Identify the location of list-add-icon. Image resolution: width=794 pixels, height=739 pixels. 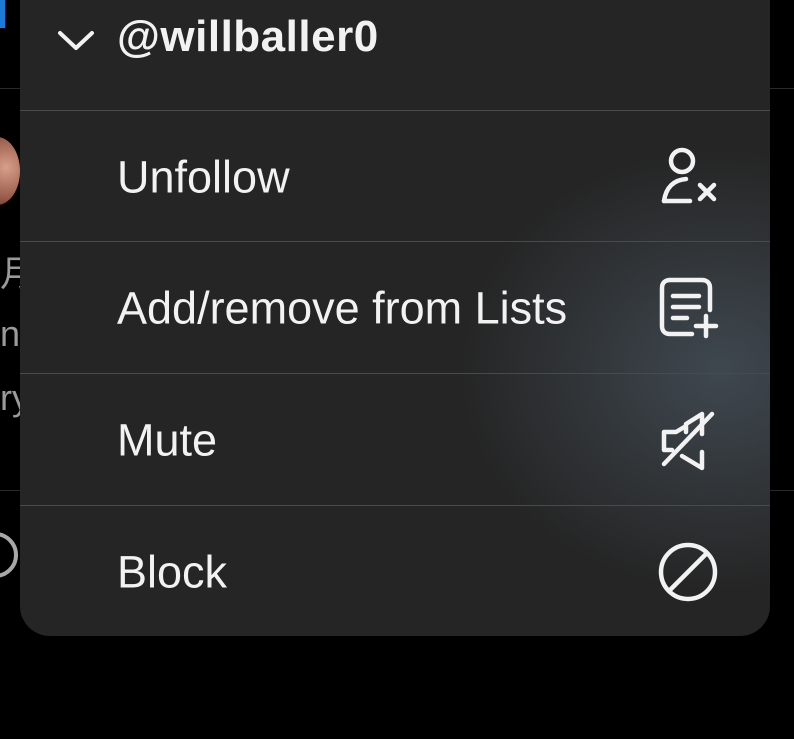
(688, 308).